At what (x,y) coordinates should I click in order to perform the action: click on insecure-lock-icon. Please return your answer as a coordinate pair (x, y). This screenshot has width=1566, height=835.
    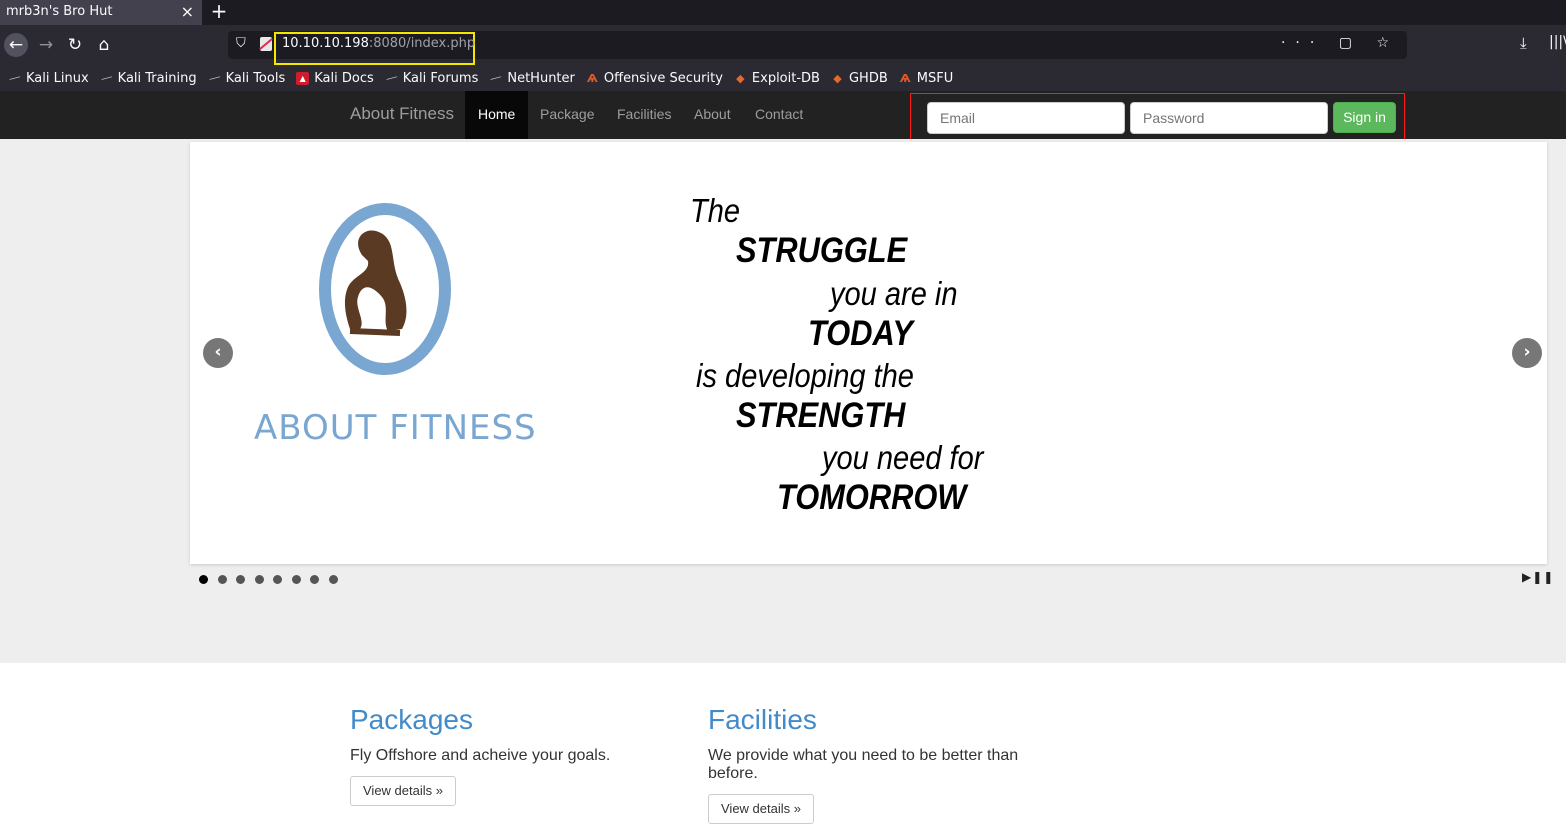
    Looking at the image, I should click on (266, 44).